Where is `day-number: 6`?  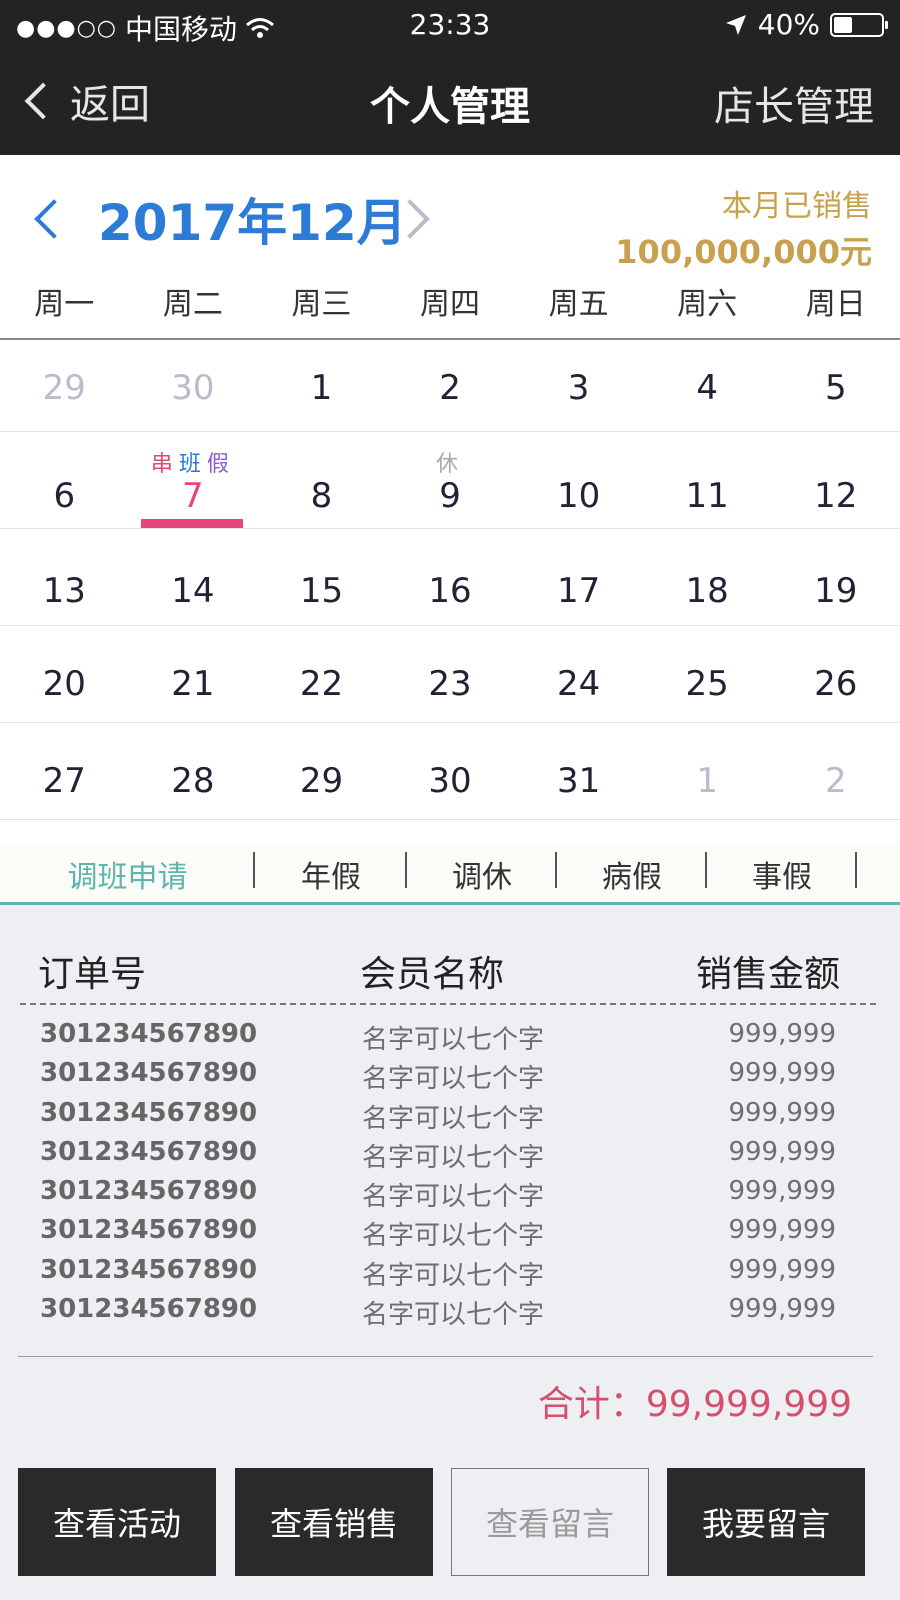
day-number: 6 is located at coordinates (64, 496).